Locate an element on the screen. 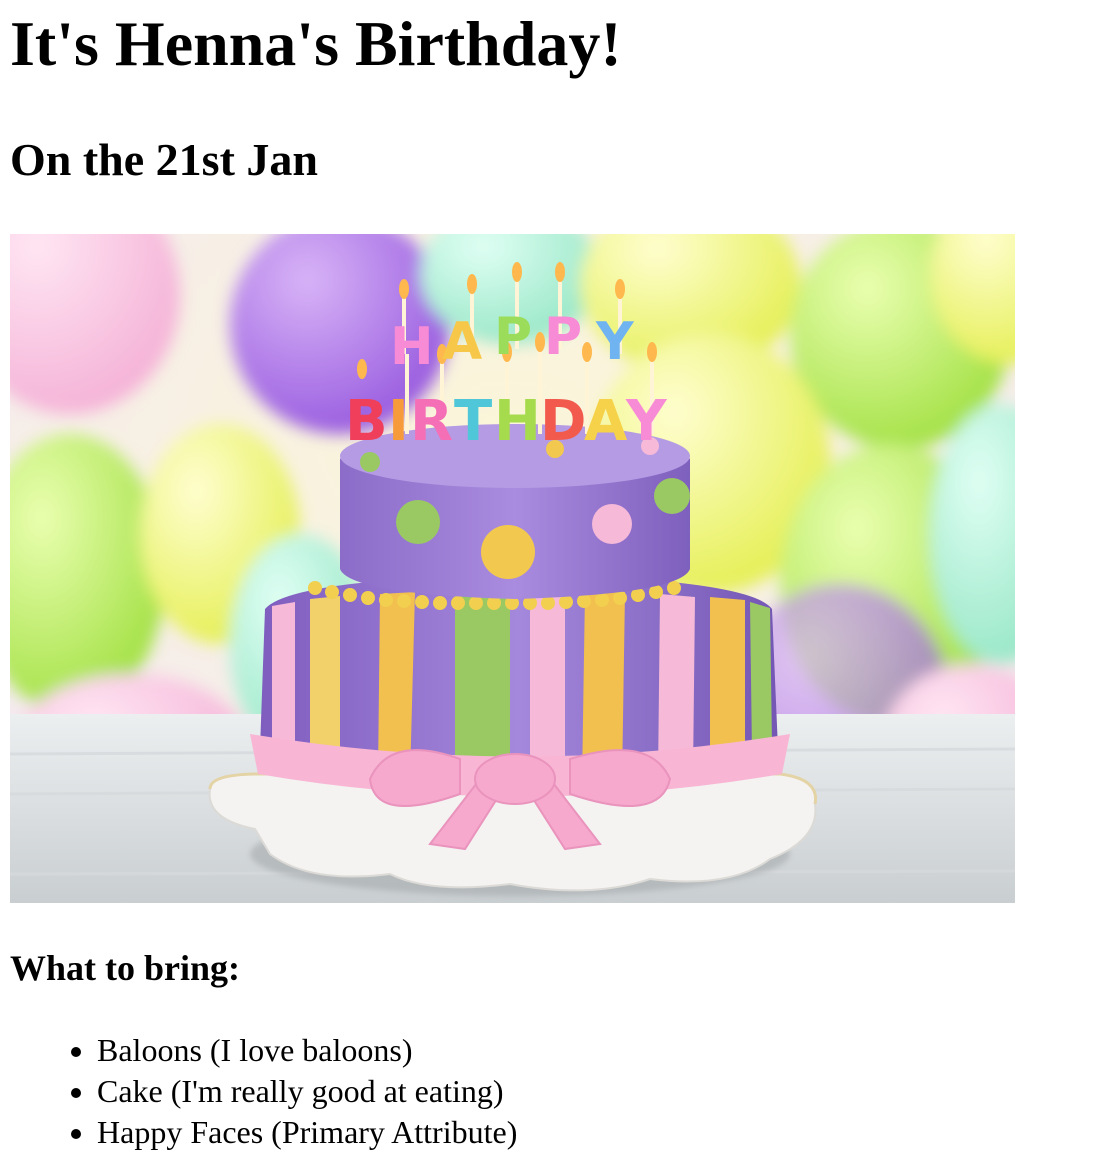 The image size is (1097, 1163). svg-text: I is located at coordinates (398, 421).